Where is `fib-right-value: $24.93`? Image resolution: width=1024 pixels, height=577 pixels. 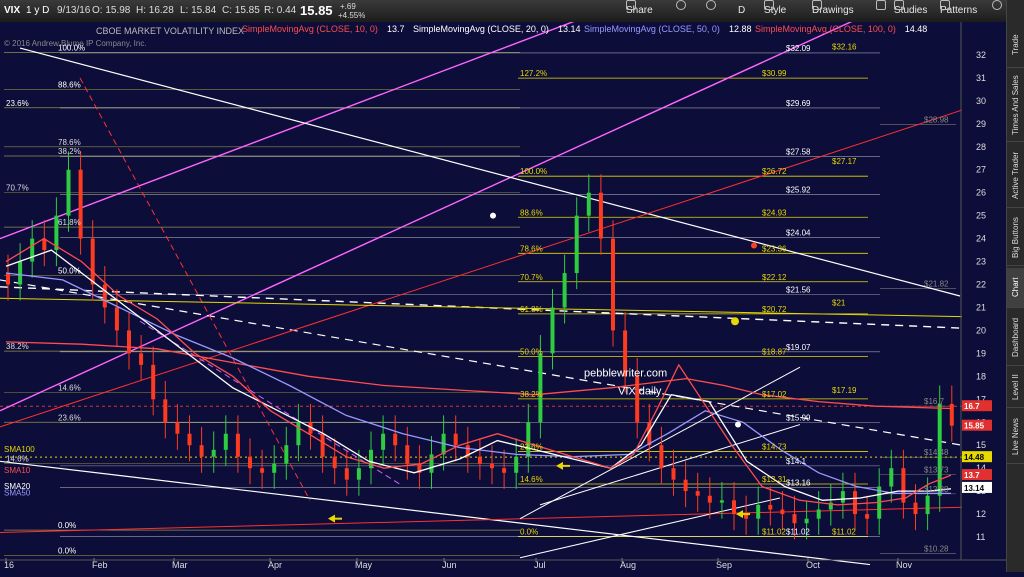 fib-right-value: $24.93 is located at coordinates (774, 212).